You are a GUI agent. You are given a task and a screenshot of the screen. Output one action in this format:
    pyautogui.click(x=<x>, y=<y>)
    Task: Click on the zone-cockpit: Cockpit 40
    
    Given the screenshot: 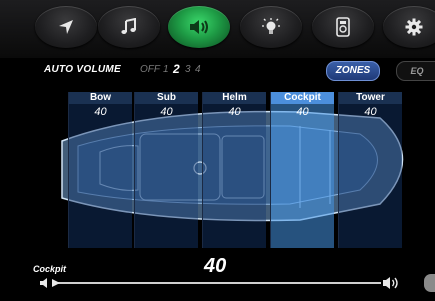 What is the action you would take?
    pyautogui.click(x=302, y=170)
    